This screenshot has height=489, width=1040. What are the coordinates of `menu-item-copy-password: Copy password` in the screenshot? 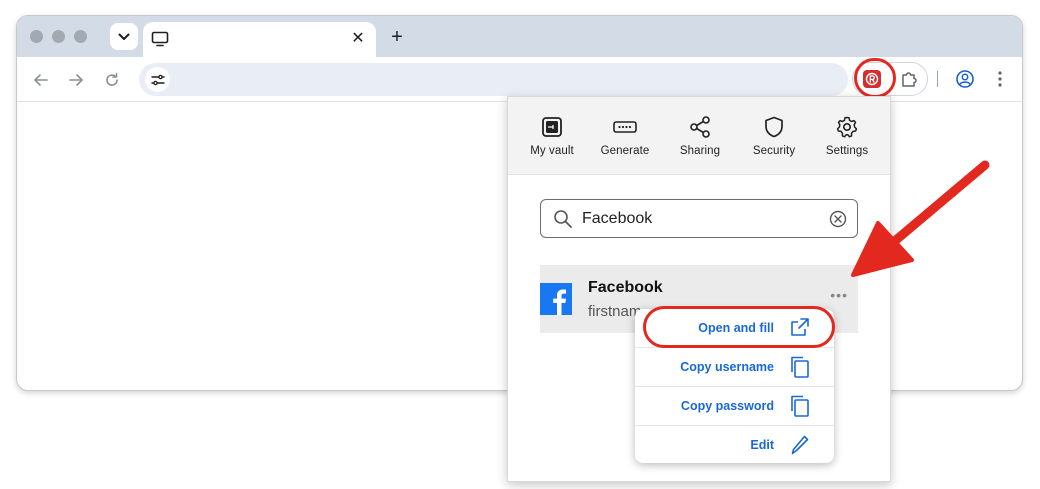 It's located at (734, 405).